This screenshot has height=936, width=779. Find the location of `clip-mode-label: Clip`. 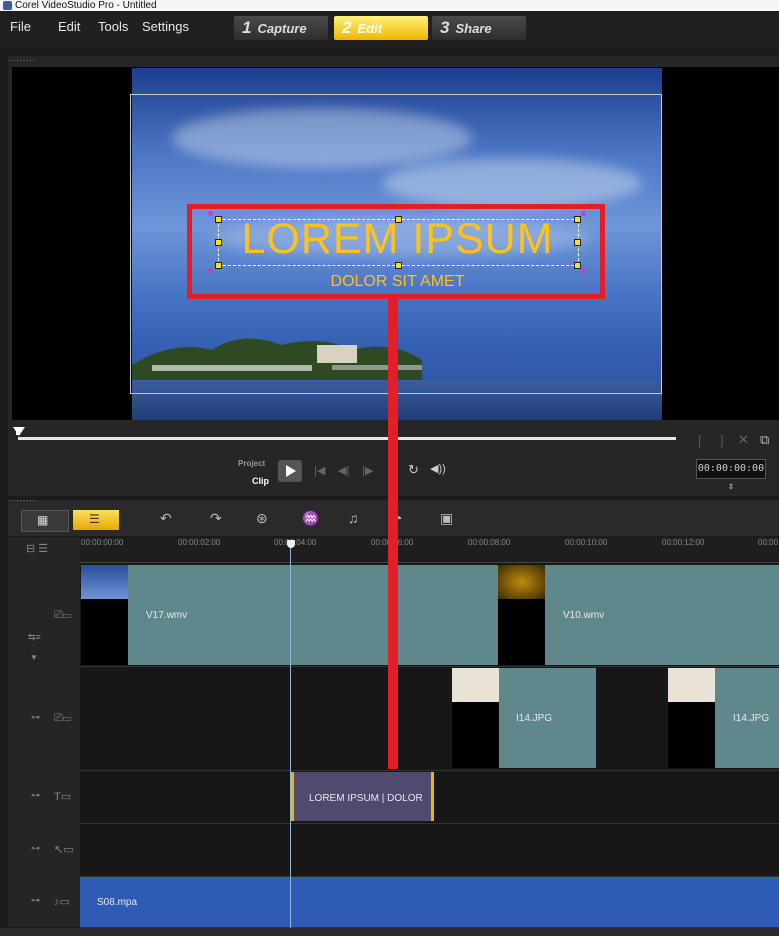

clip-mode-label: Clip is located at coordinates (260, 481).